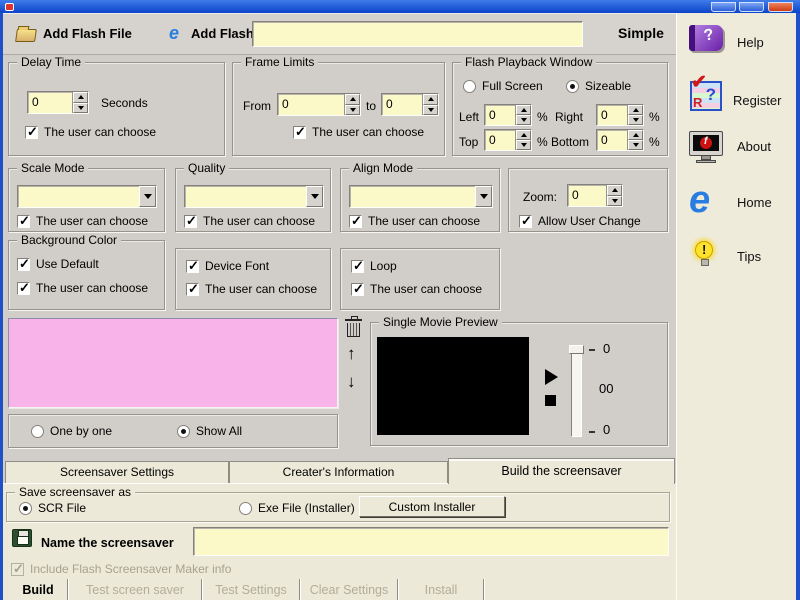 This screenshot has width=800, height=600. Describe the element at coordinates (417, 34) in the screenshot. I see `flash-url-input` at that location.